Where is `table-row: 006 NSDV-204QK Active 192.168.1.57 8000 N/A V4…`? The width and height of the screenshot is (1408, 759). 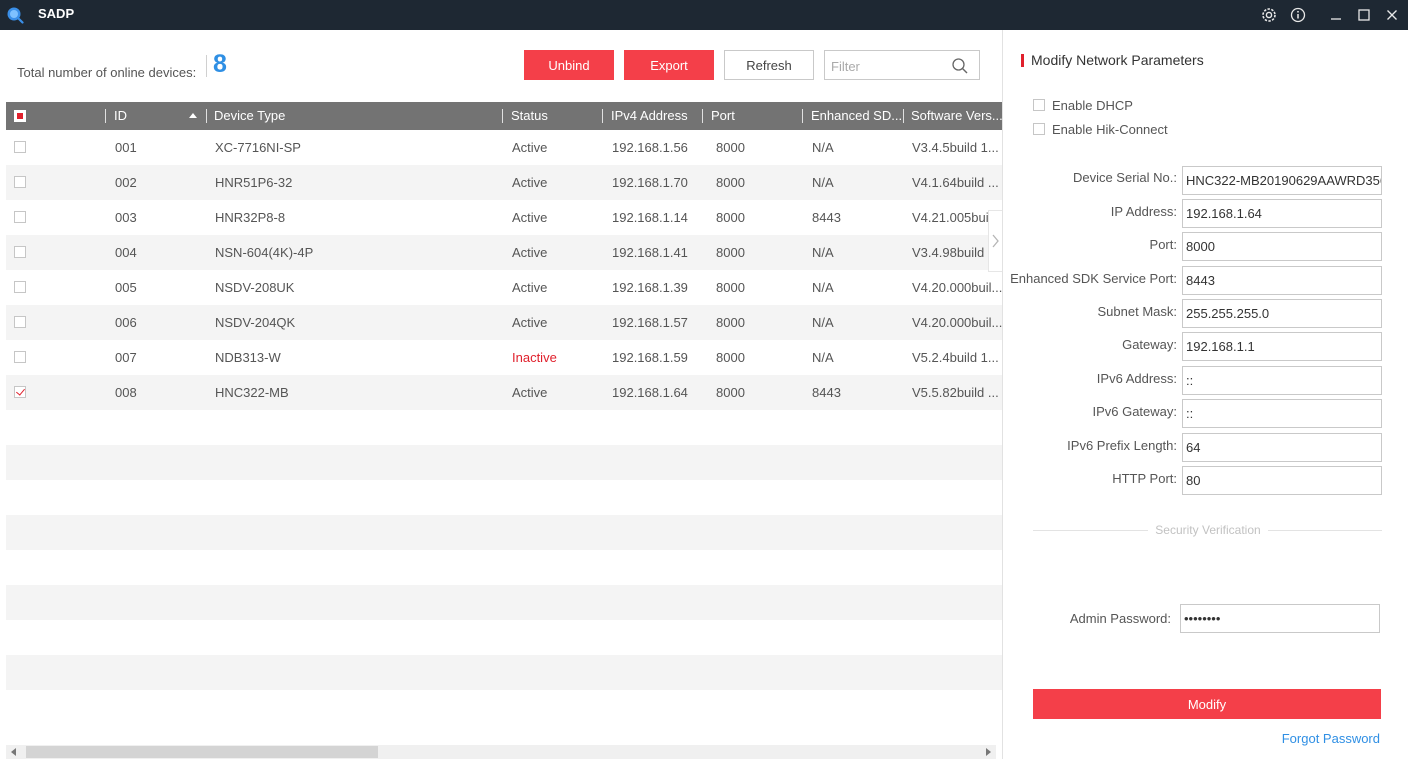
table-row: 006 NSDV-204QK Active 192.168.1.57 8000 N/A V4… is located at coordinates (504, 322).